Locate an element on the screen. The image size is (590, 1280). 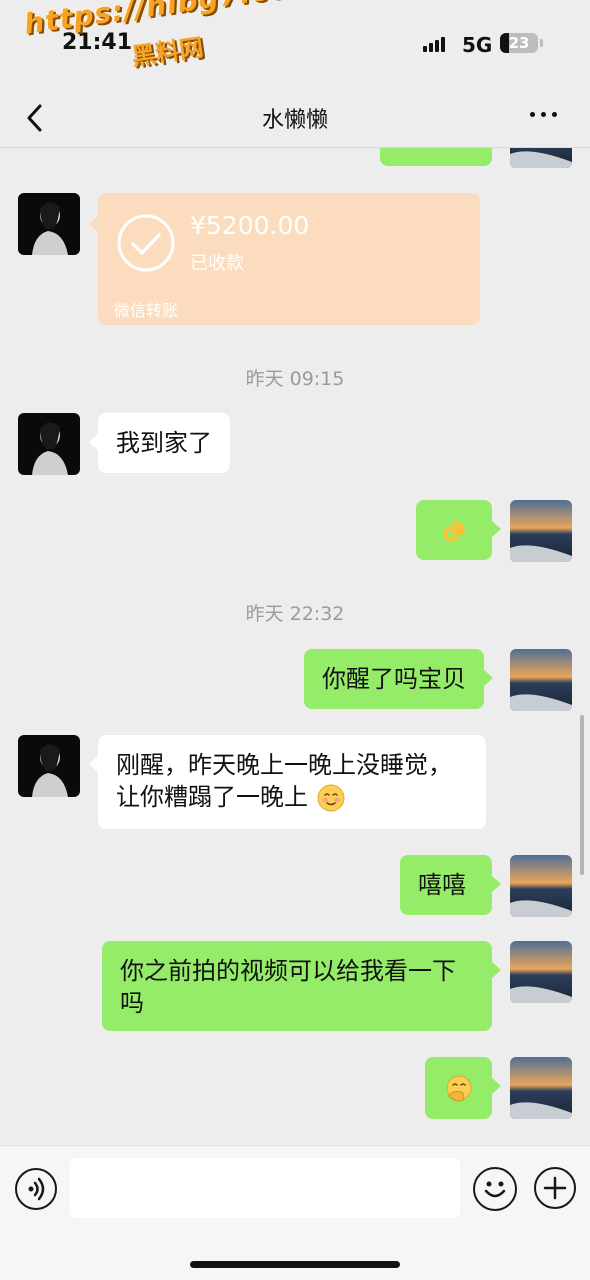
message-text: 我到家了 is located at coordinates (164, 443).